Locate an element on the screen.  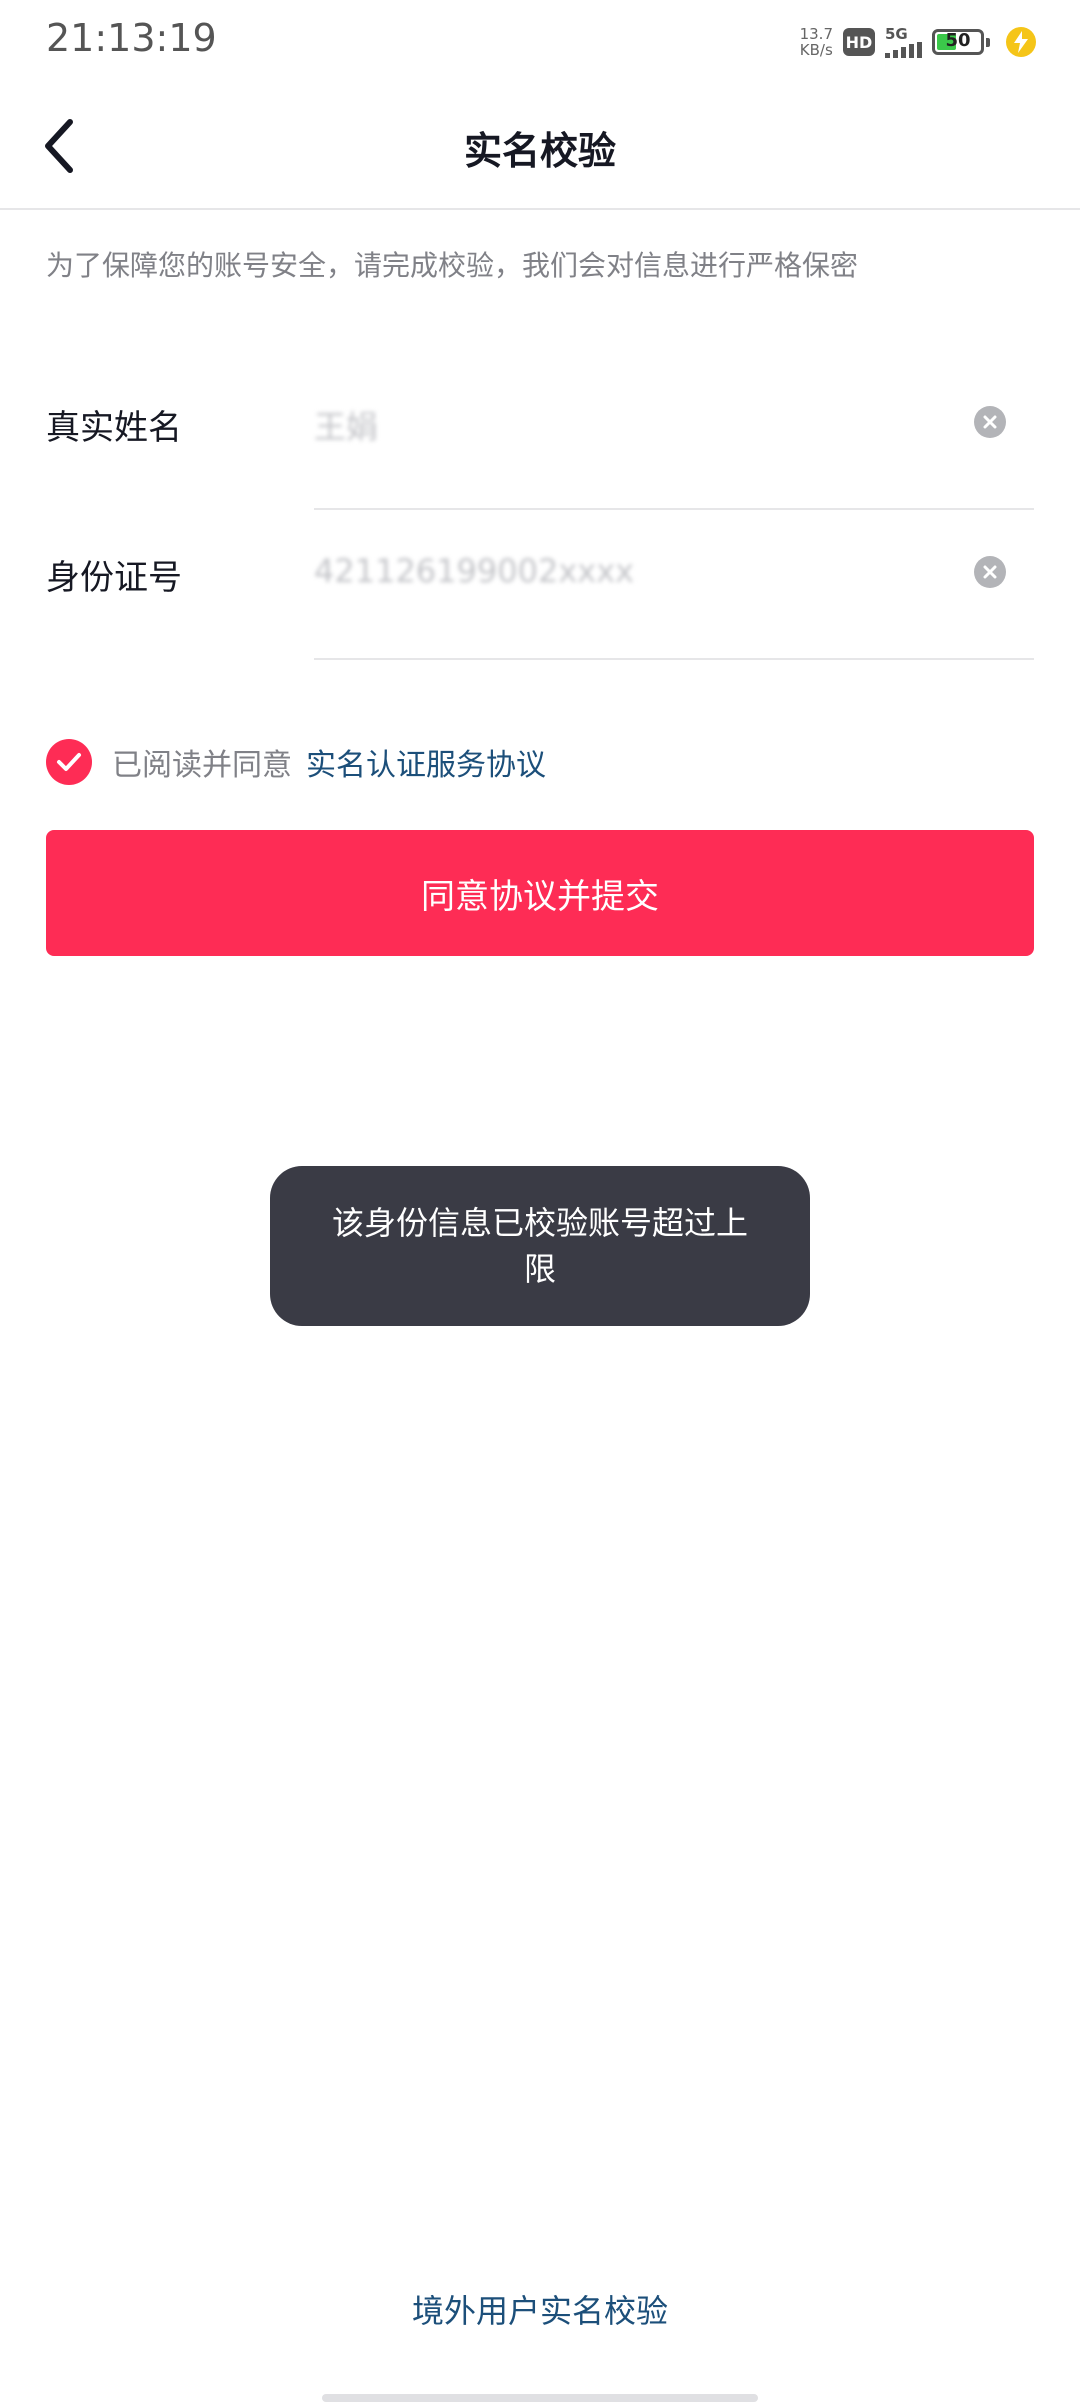
page-title: 实名校验 is located at coordinates (539, 151).